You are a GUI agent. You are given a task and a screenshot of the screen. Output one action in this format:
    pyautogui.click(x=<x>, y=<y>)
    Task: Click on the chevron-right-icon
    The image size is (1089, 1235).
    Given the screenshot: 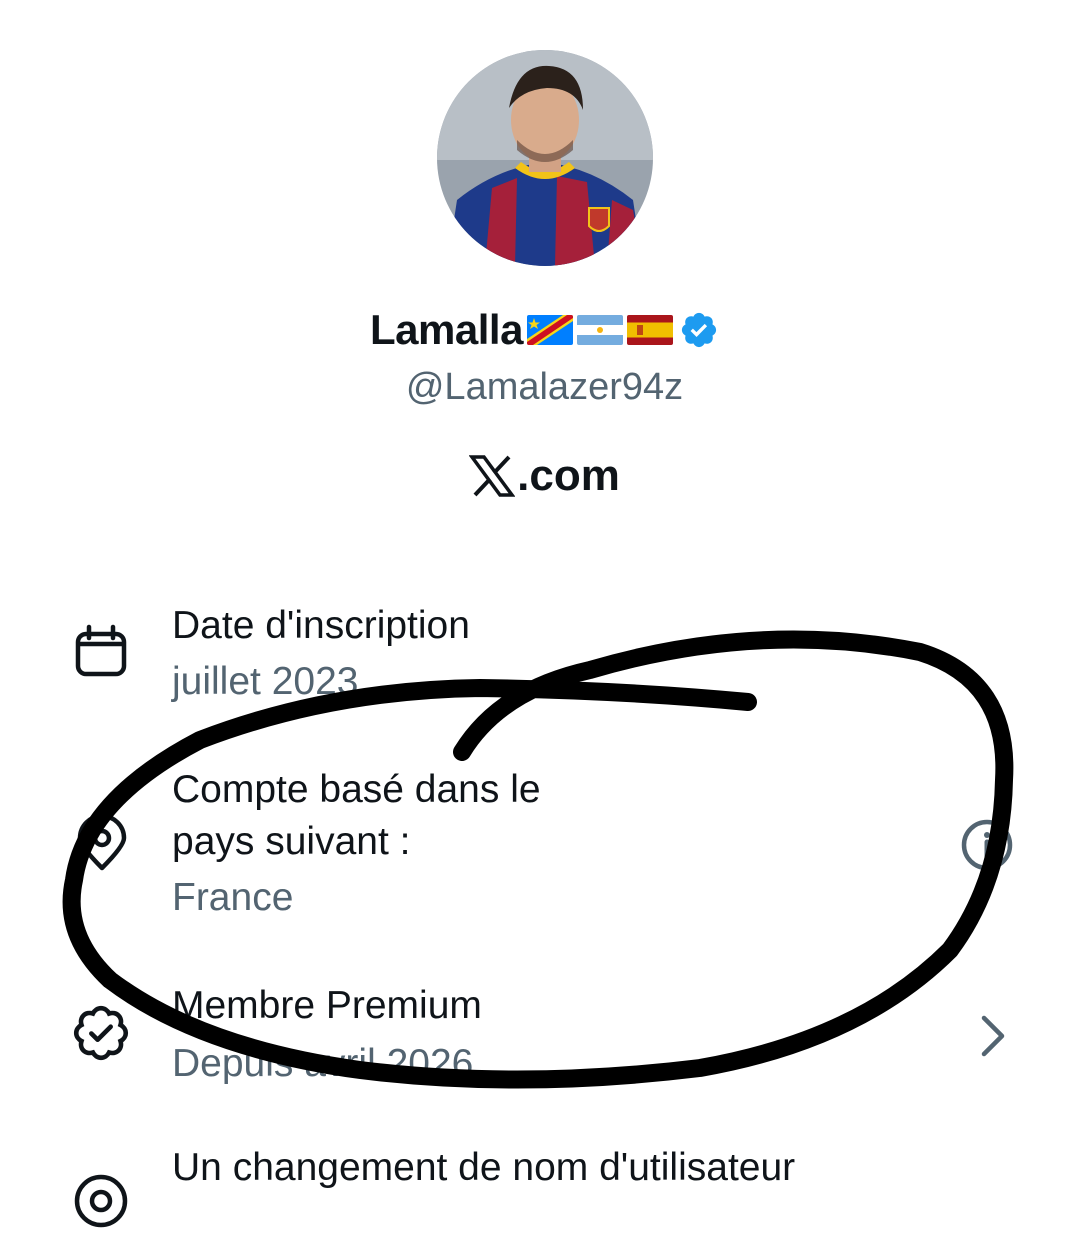 What is the action you would take?
    pyautogui.click(x=992, y=1038)
    